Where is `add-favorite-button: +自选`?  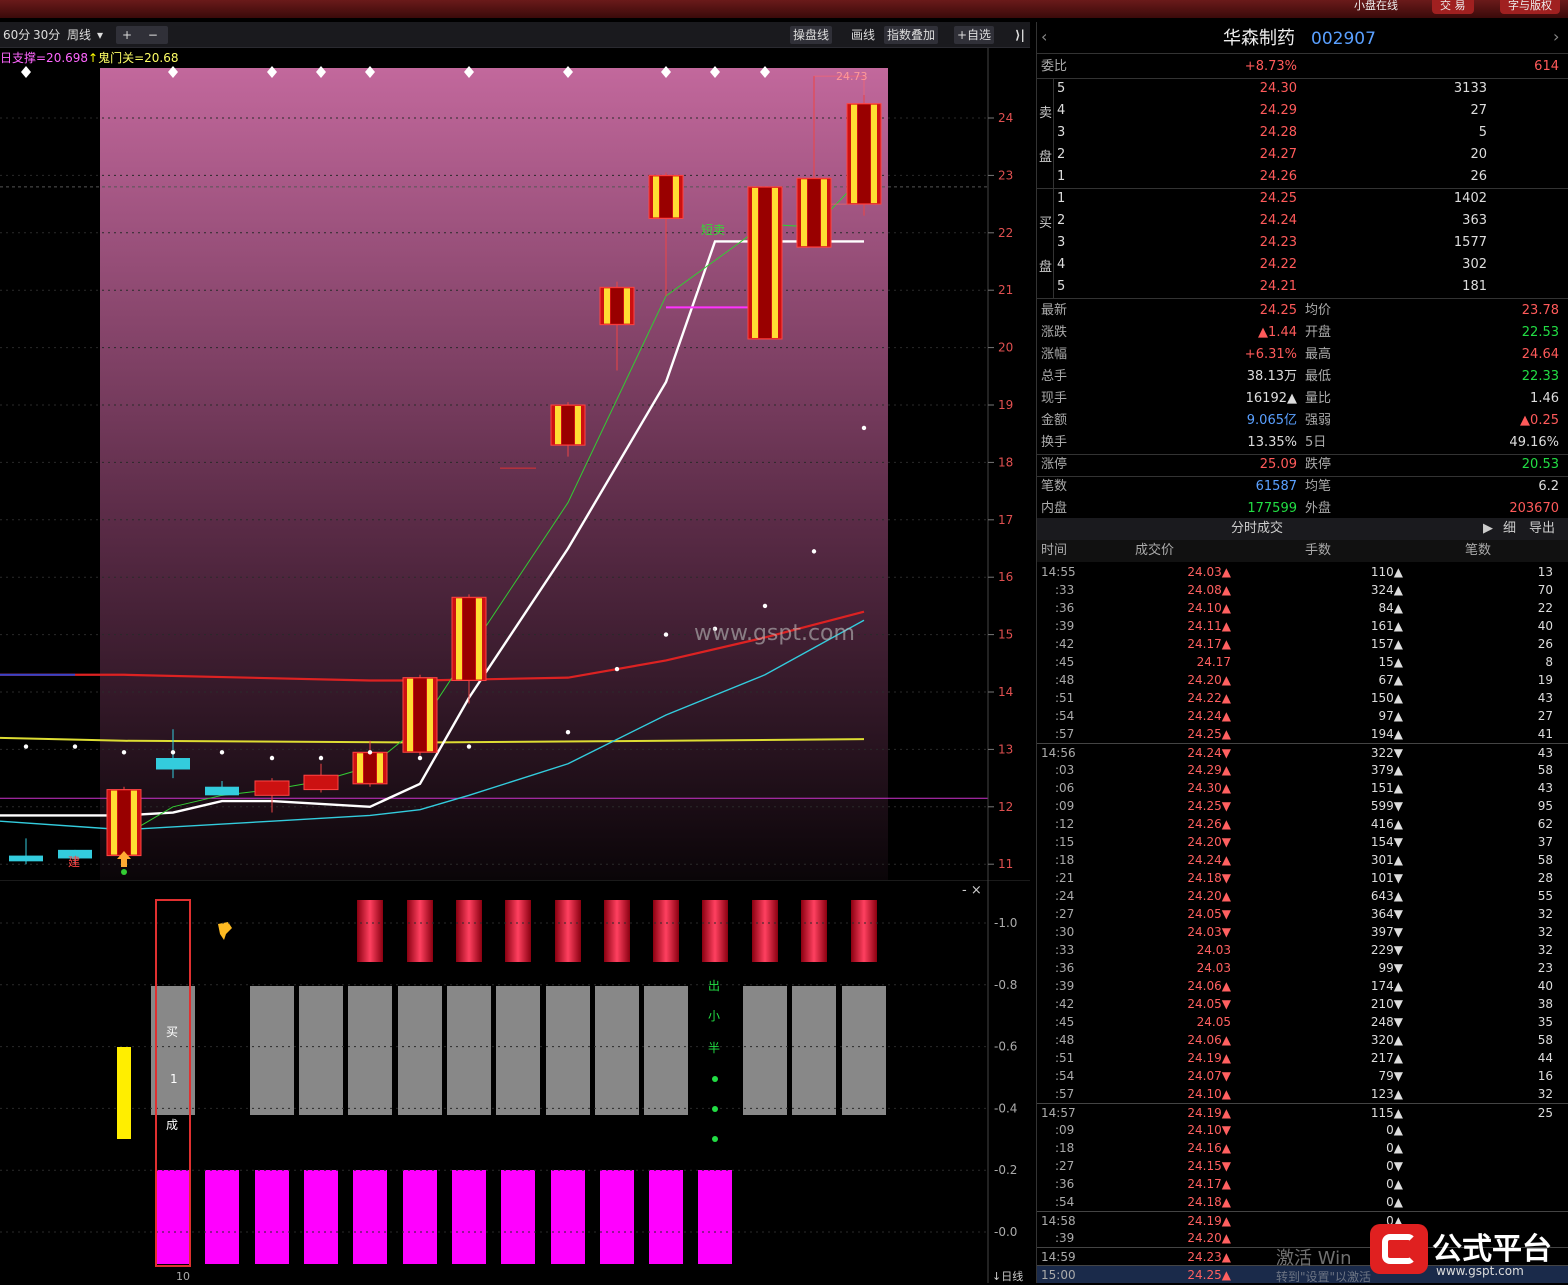 add-favorite-button: +自选 is located at coordinates (974, 35).